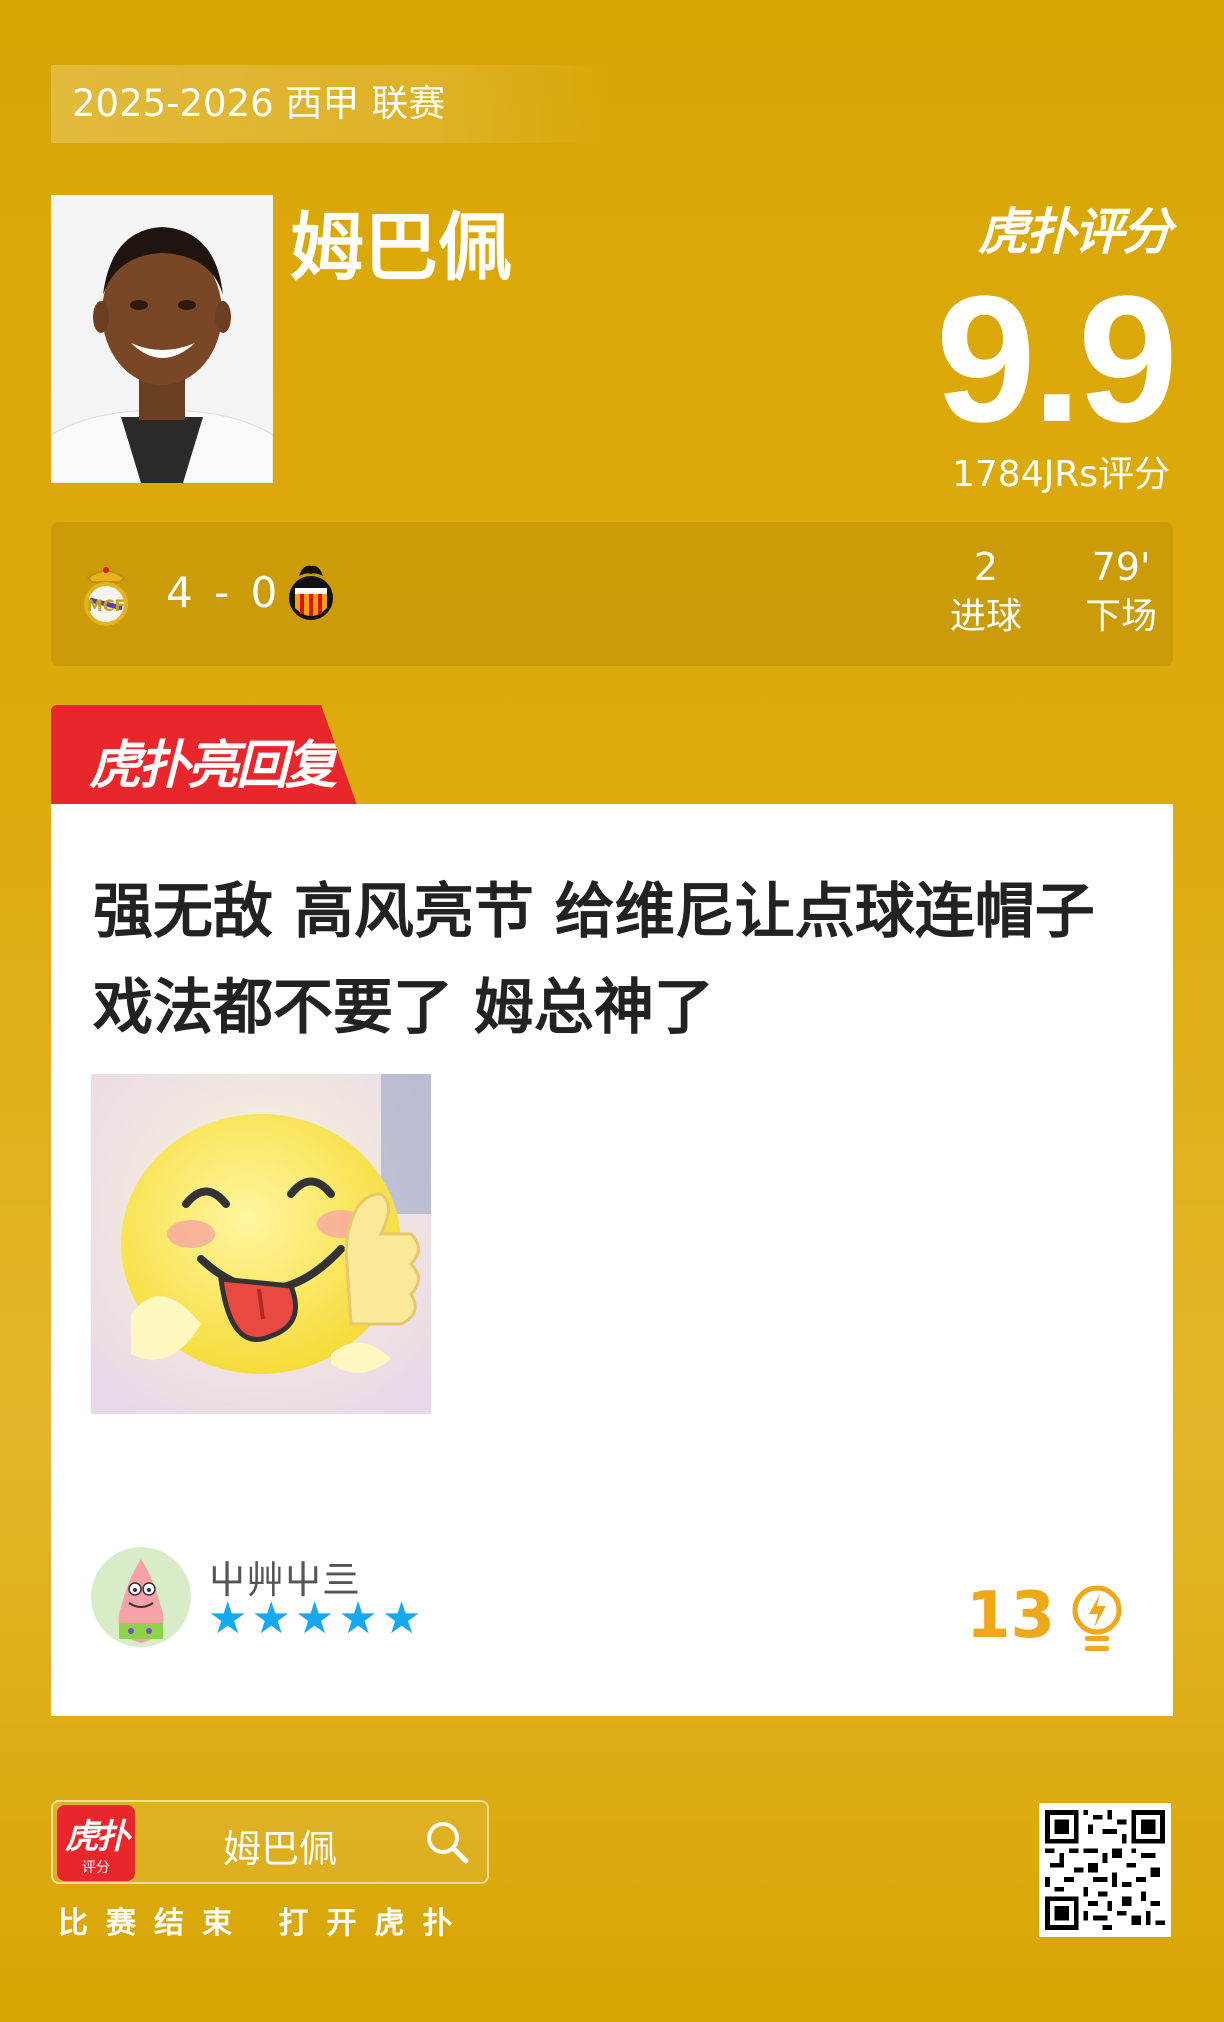 The image size is (1224, 2022). Describe the element at coordinates (311, 592) in the screenshot. I see `valencia-crest-icon` at that location.